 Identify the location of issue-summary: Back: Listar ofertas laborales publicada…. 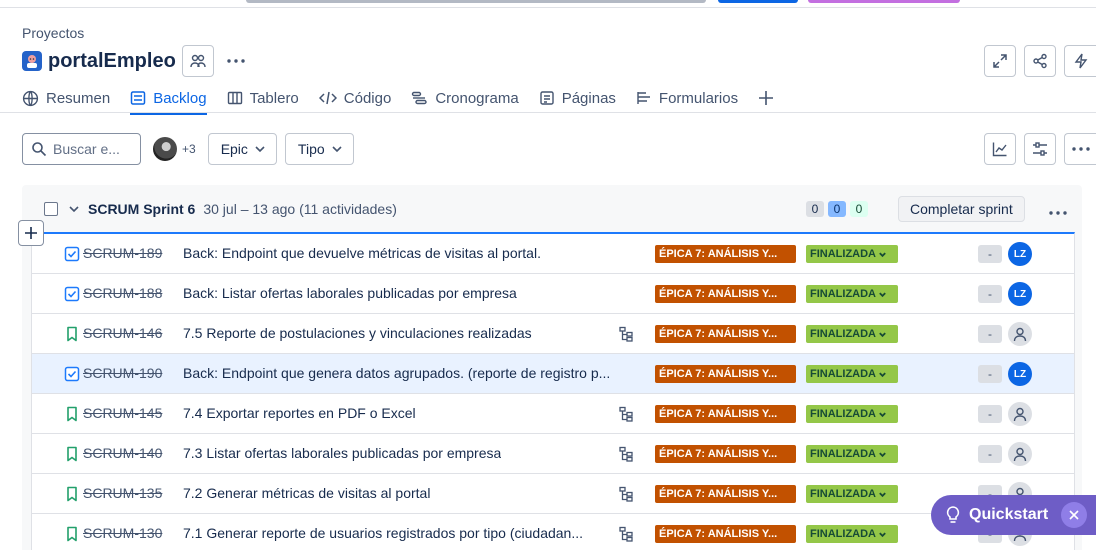
(350, 293).